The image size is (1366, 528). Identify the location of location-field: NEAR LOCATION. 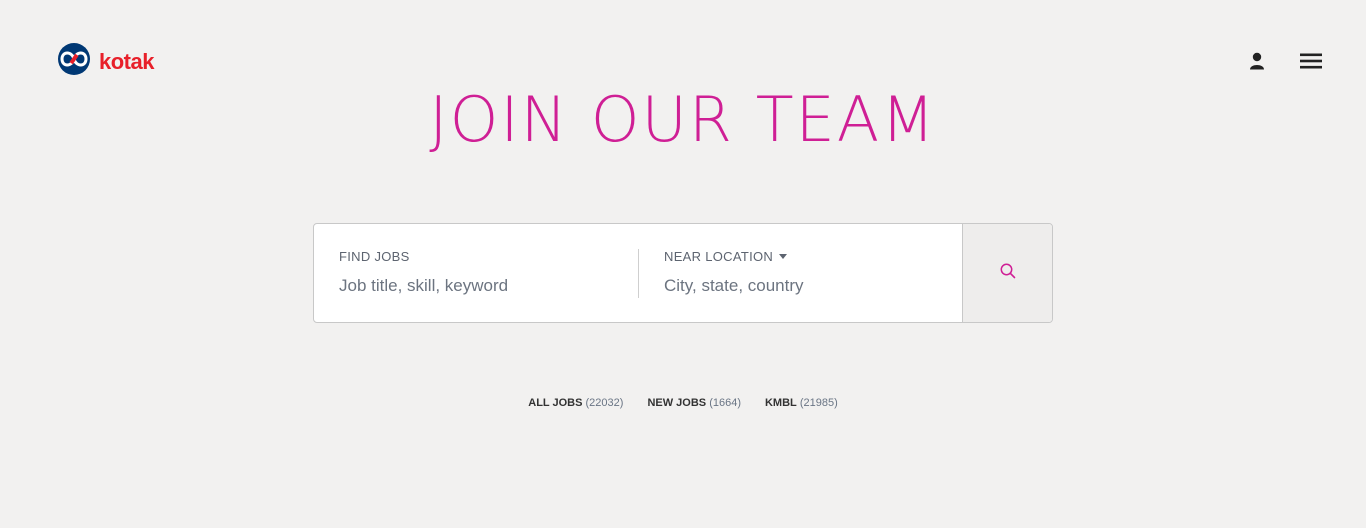
(800, 273).